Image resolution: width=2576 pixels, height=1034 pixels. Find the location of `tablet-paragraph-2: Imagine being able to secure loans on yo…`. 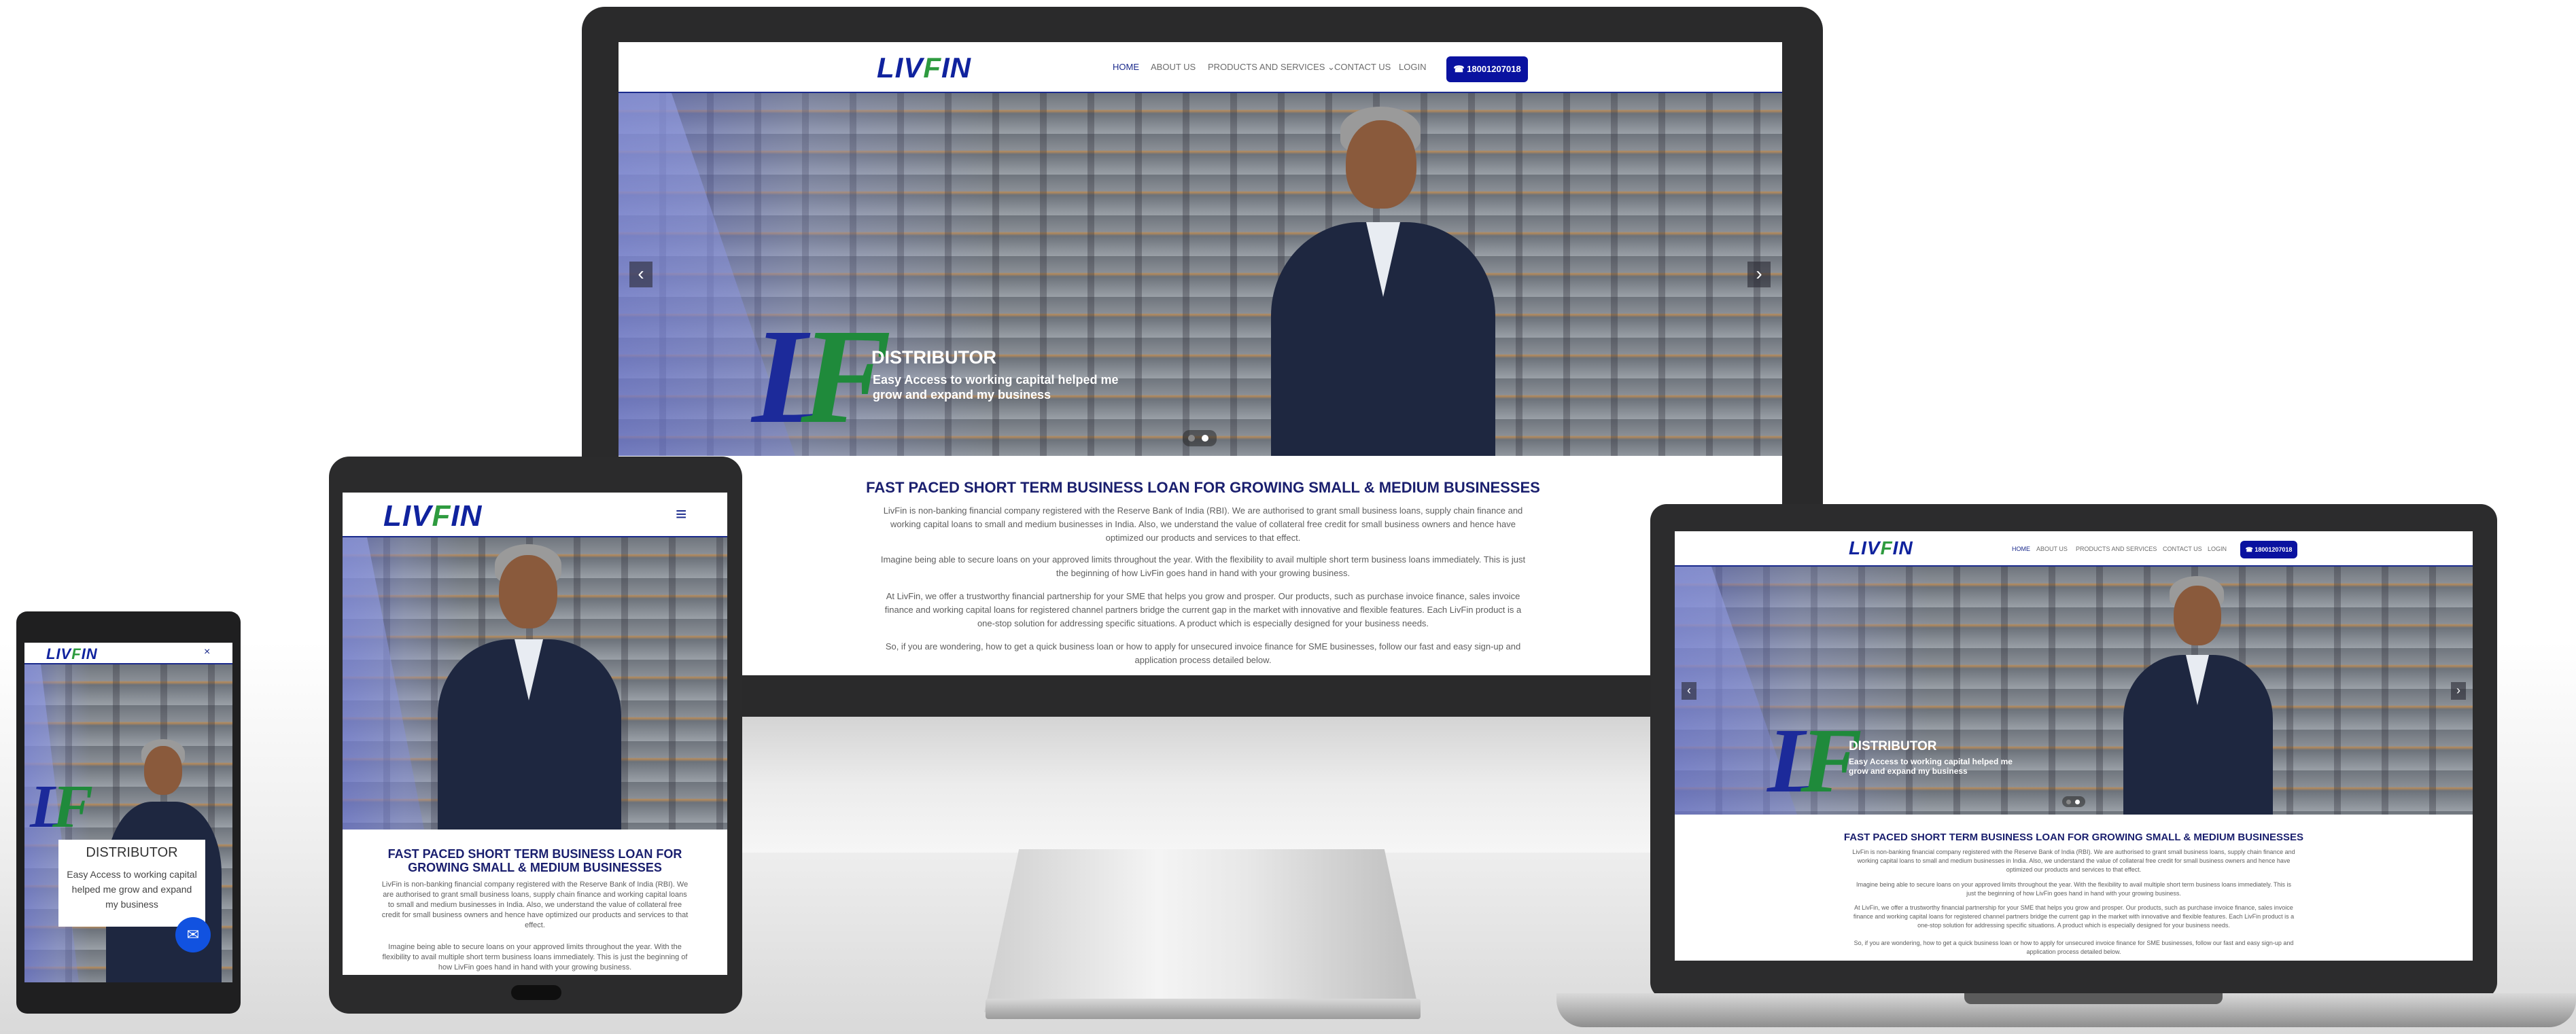

tablet-paragraph-2: Imagine being able to secure loans on yo… is located at coordinates (535, 957).